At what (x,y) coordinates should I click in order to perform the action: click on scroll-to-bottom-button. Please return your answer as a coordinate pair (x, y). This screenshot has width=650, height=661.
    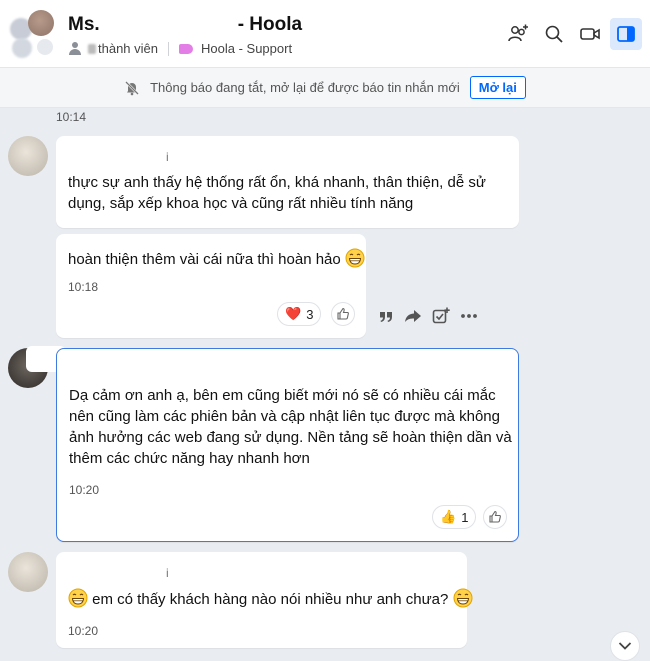
    Looking at the image, I should click on (625, 646).